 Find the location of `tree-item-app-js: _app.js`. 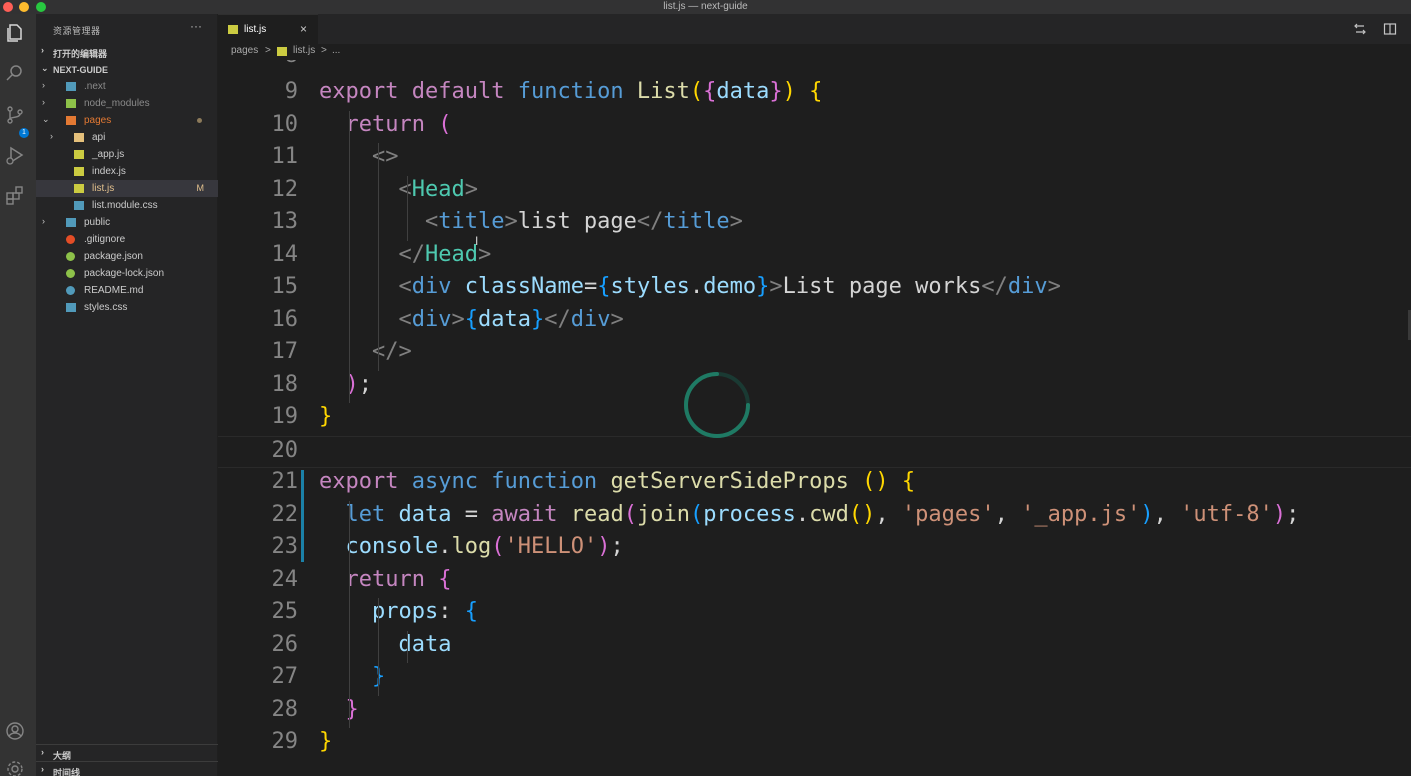

tree-item-app-js: _app.js is located at coordinates (127, 154).